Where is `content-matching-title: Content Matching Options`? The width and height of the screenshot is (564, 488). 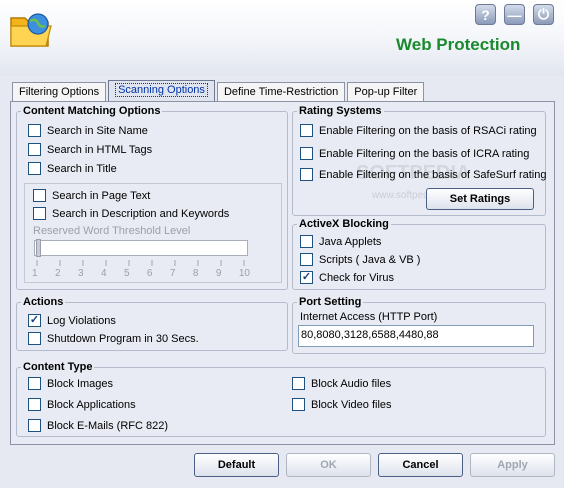 content-matching-title: Content Matching Options is located at coordinates (92, 111).